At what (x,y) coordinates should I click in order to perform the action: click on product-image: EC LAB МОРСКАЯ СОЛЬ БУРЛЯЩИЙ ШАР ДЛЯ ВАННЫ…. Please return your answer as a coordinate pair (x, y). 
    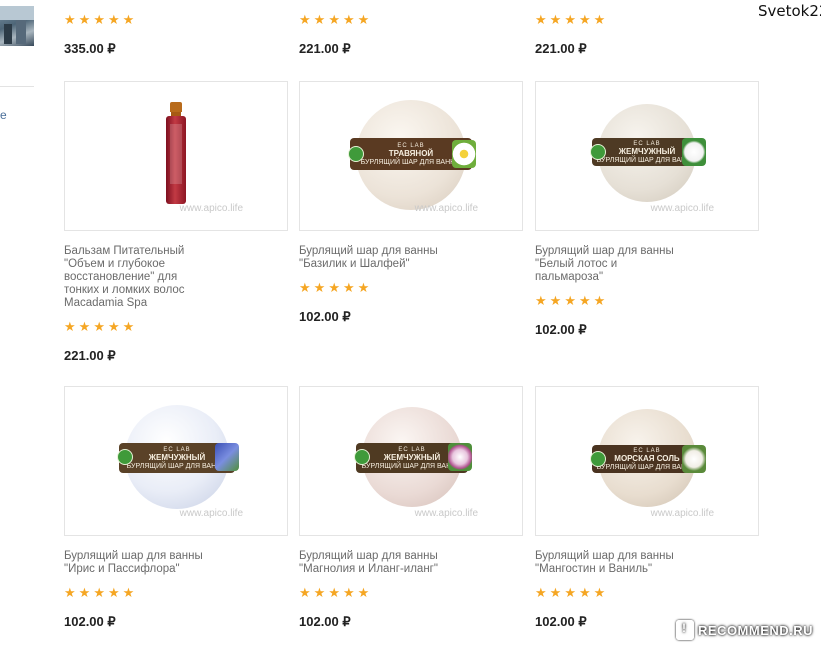
    Looking at the image, I should click on (647, 461).